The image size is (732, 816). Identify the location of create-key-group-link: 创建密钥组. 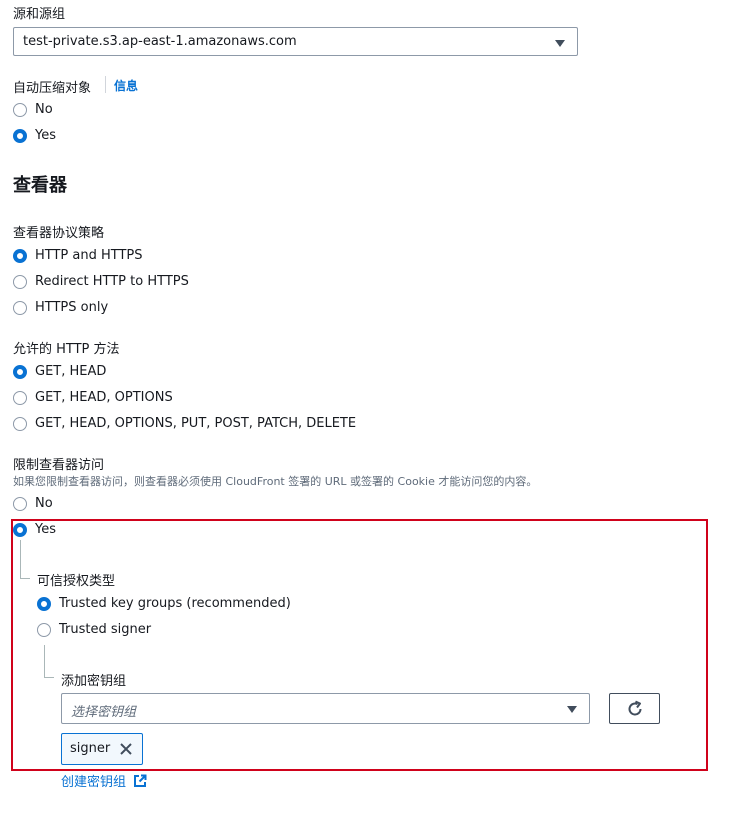
(104, 780).